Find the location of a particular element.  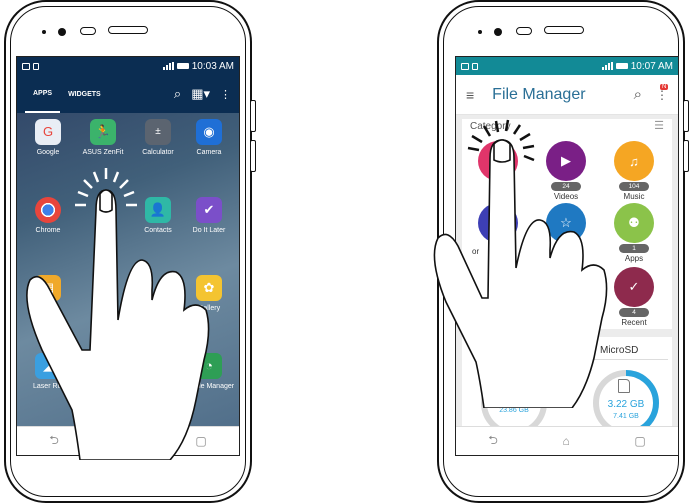

internal-total: 23.86 GB is located at coordinates (514, 410).